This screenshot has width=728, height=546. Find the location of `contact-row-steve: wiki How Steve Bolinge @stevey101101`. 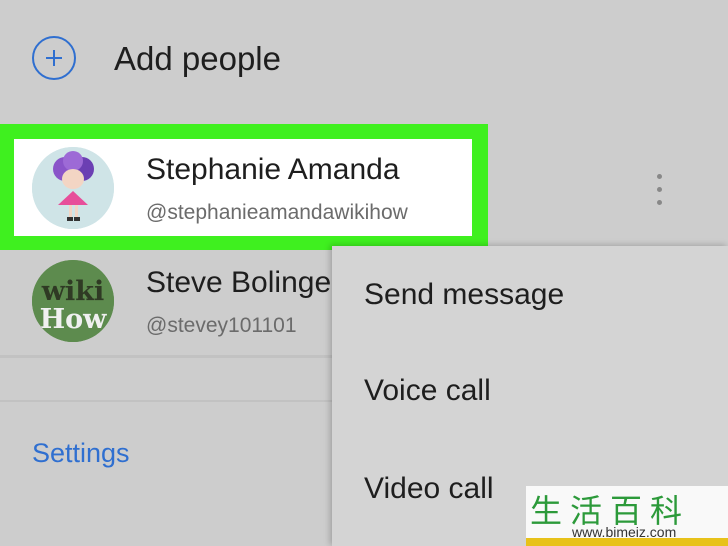

contact-row-steve: wiki How Steve Bolinge @stevey101101 is located at coordinates (170, 302).